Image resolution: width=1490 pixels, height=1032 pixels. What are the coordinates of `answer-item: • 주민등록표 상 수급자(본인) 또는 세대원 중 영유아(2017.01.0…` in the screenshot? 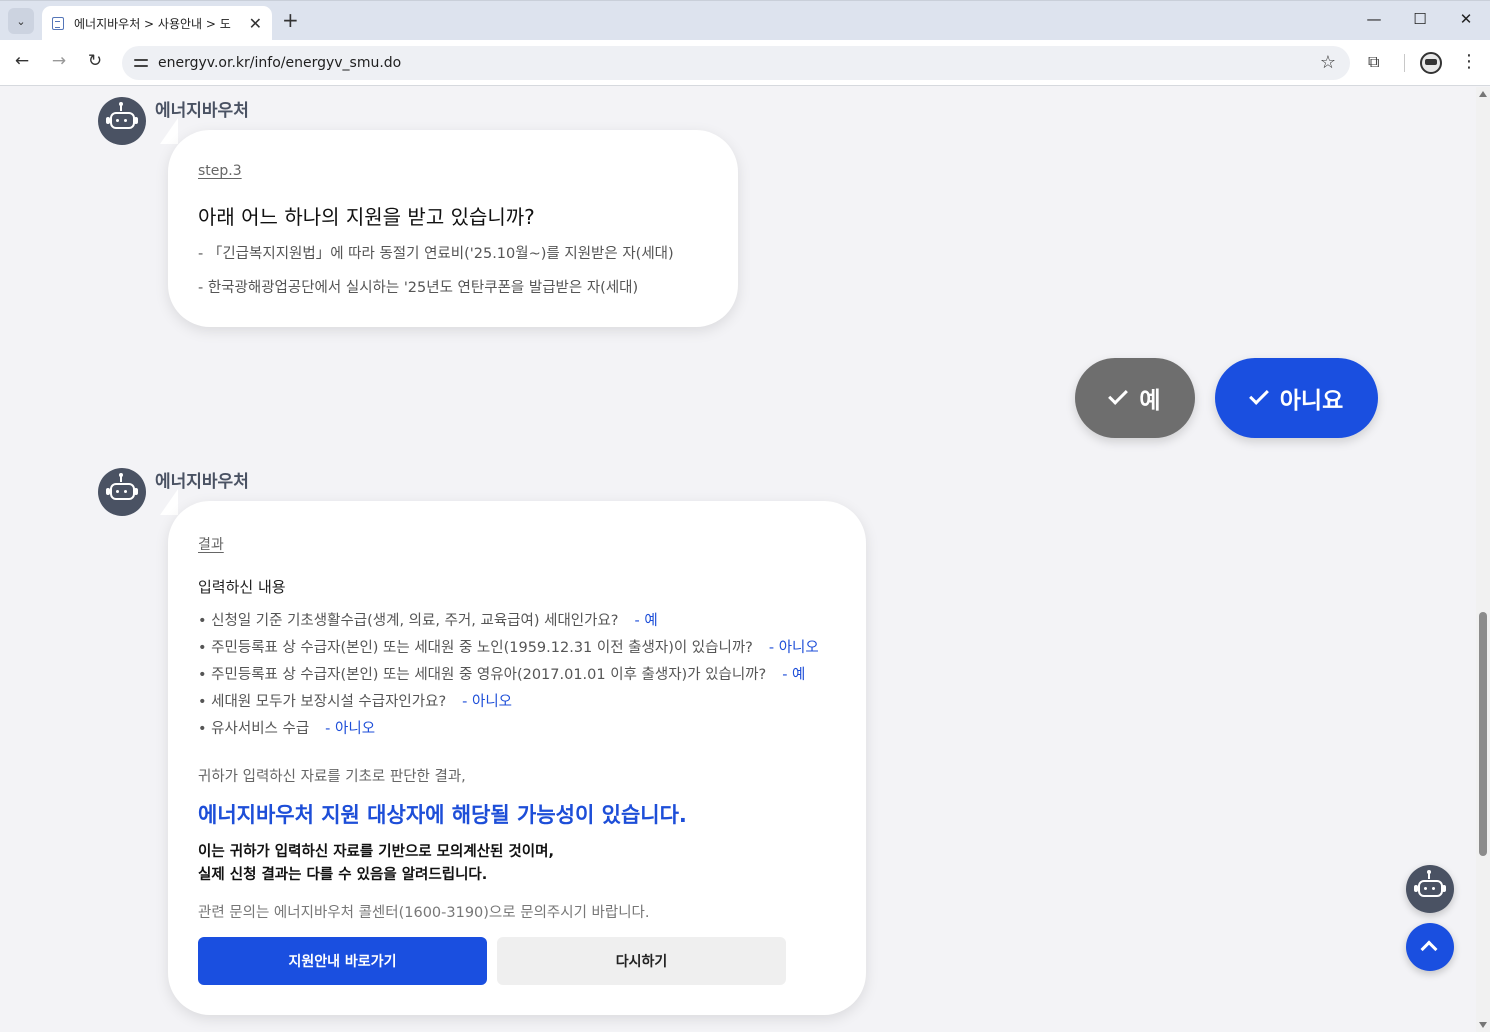 It's located at (502, 675).